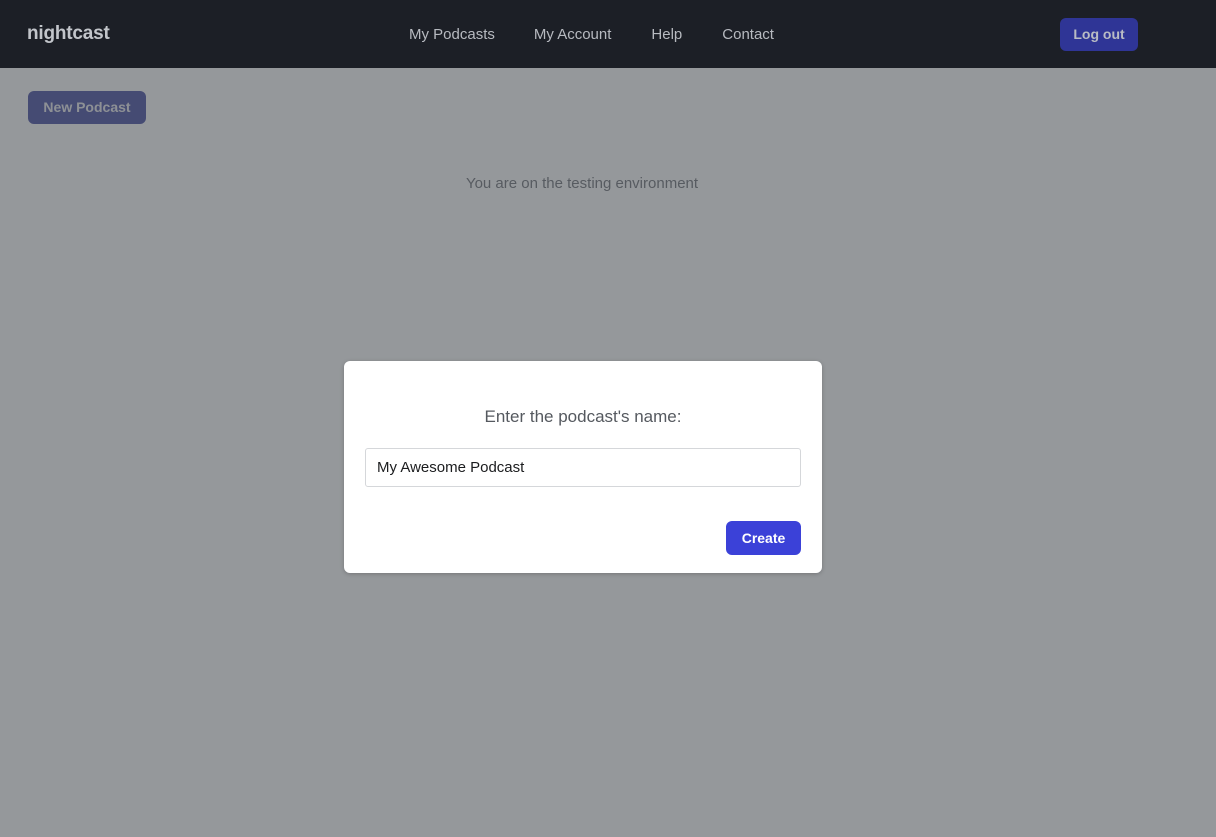 The width and height of the screenshot is (1216, 837). I want to click on nav-item-contact: Contact, so click(748, 35).